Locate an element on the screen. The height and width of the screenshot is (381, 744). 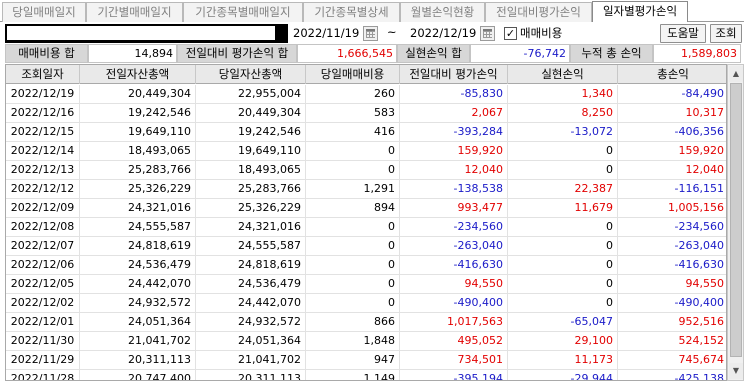
cell-fee: 866 is located at coordinates (353, 322).